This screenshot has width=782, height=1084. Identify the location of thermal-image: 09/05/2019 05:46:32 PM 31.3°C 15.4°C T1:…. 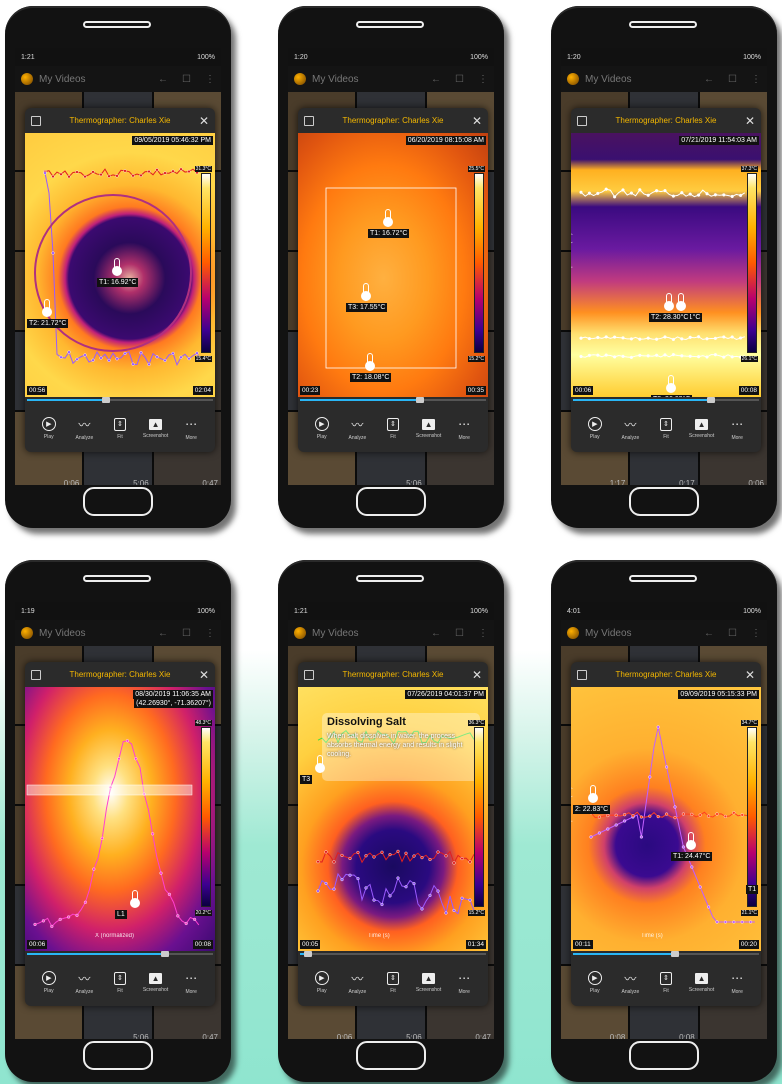
(120, 265).